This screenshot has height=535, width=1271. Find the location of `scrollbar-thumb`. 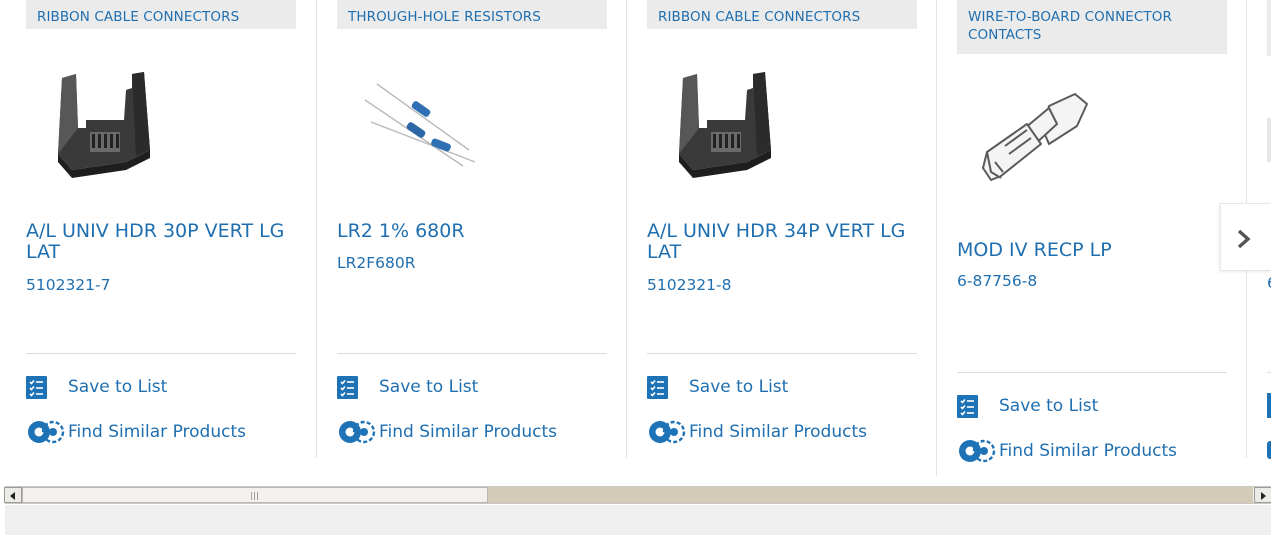

scrollbar-thumb is located at coordinates (255, 495).